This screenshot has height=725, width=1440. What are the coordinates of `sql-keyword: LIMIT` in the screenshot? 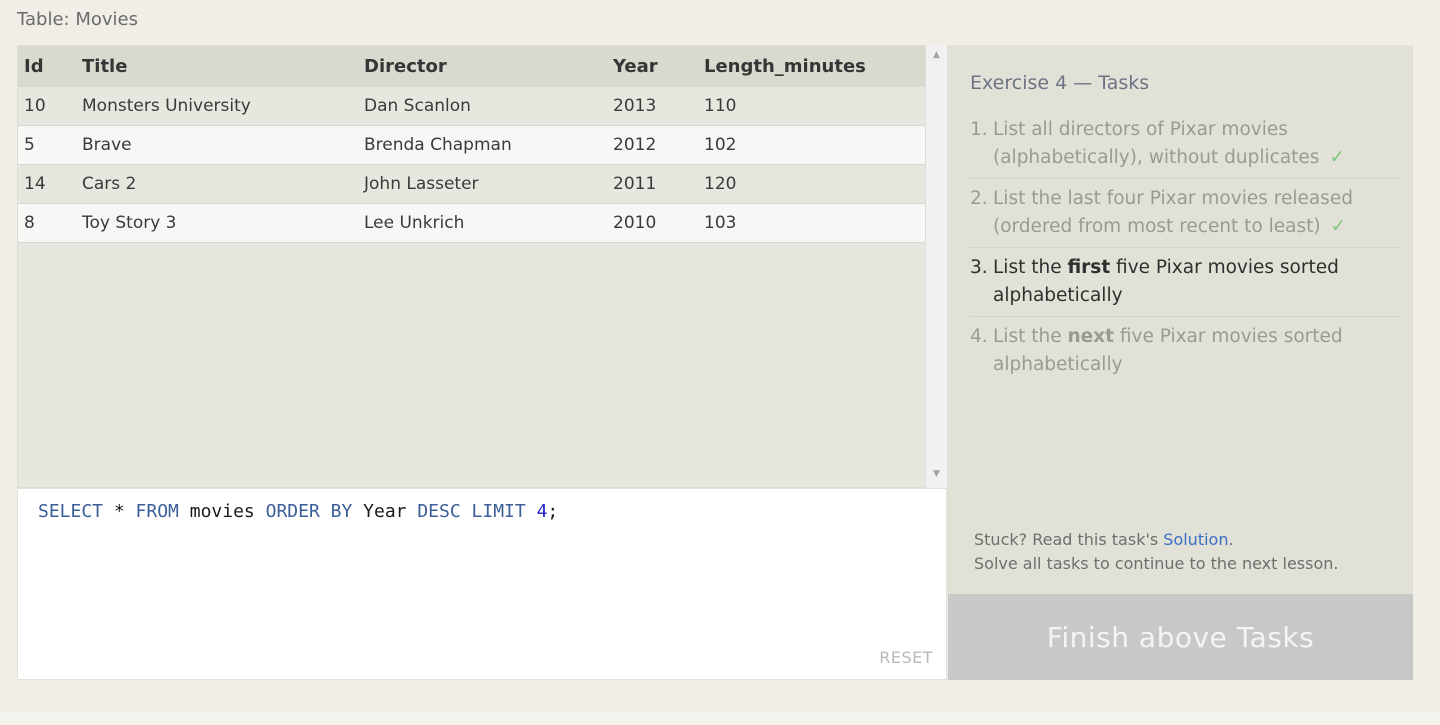 It's located at (498, 511).